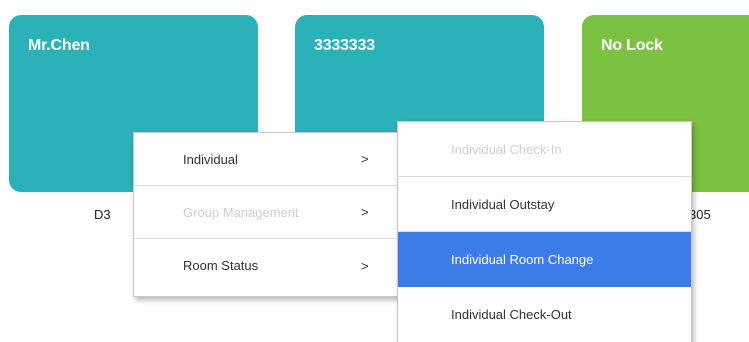  Describe the element at coordinates (221, 265) in the screenshot. I see `menu-item-label: Room Status` at that location.